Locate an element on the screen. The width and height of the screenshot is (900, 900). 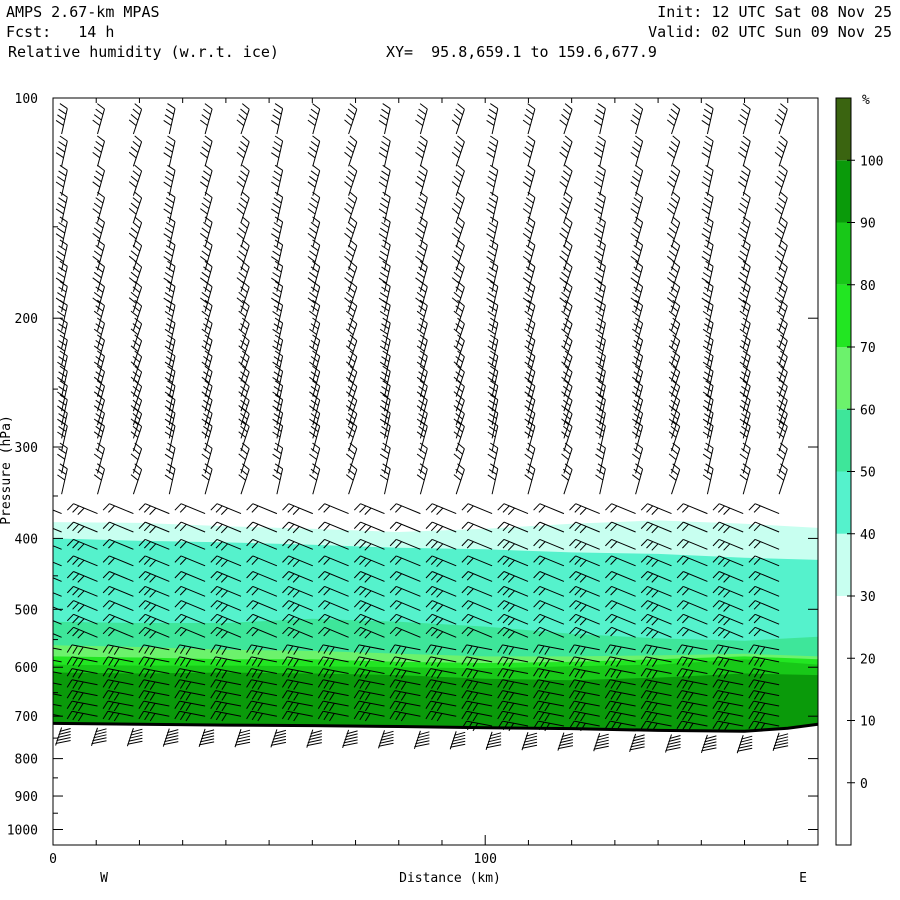
x-end-label-west: W is located at coordinates (104, 878).